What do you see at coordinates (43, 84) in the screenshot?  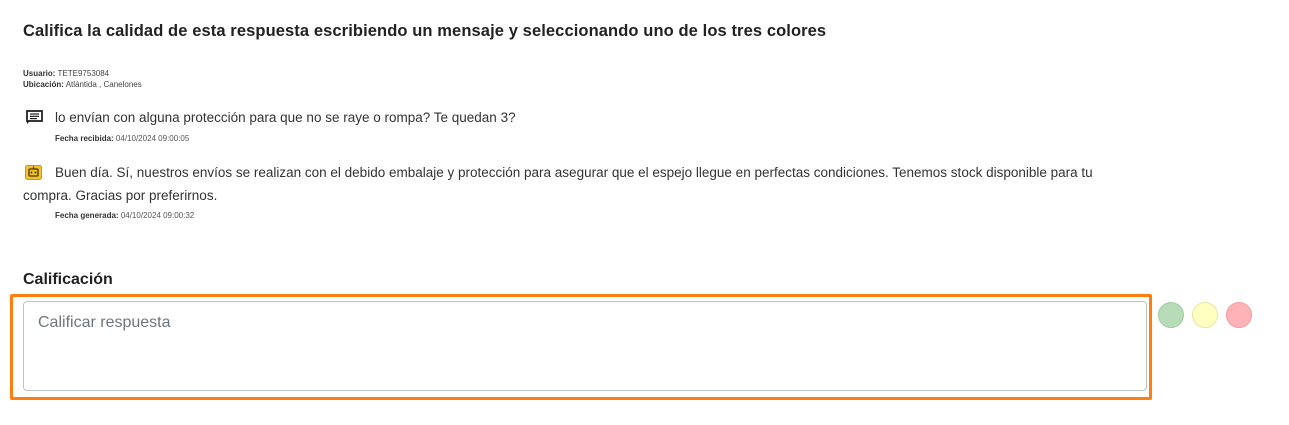 I see `location-label: Ubicación:` at bounding box center [43, 84].